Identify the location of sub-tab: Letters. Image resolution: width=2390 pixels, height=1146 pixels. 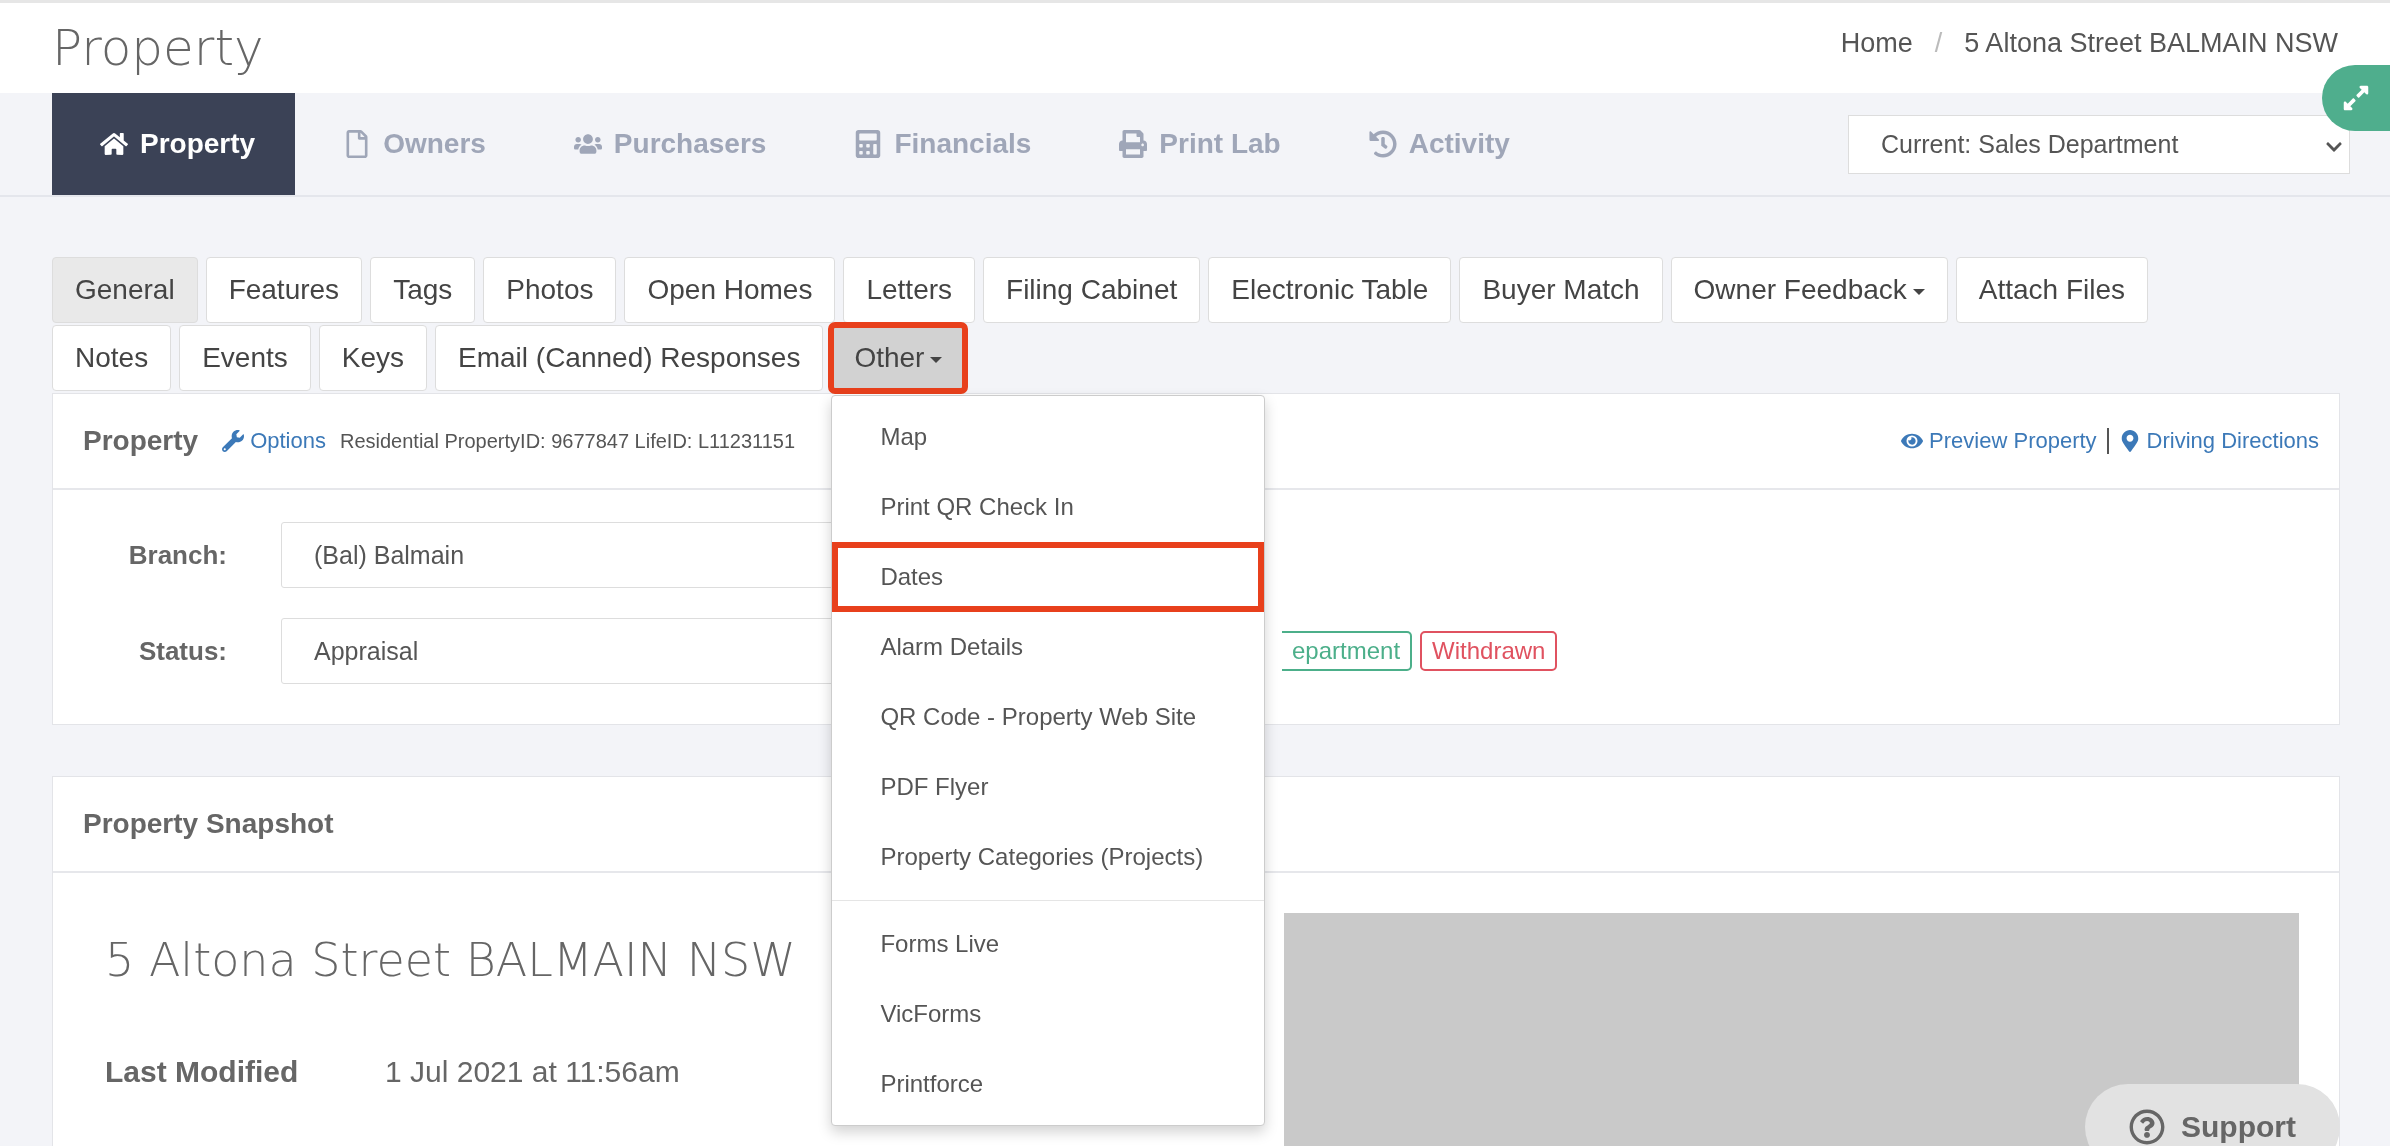
(909, 290).